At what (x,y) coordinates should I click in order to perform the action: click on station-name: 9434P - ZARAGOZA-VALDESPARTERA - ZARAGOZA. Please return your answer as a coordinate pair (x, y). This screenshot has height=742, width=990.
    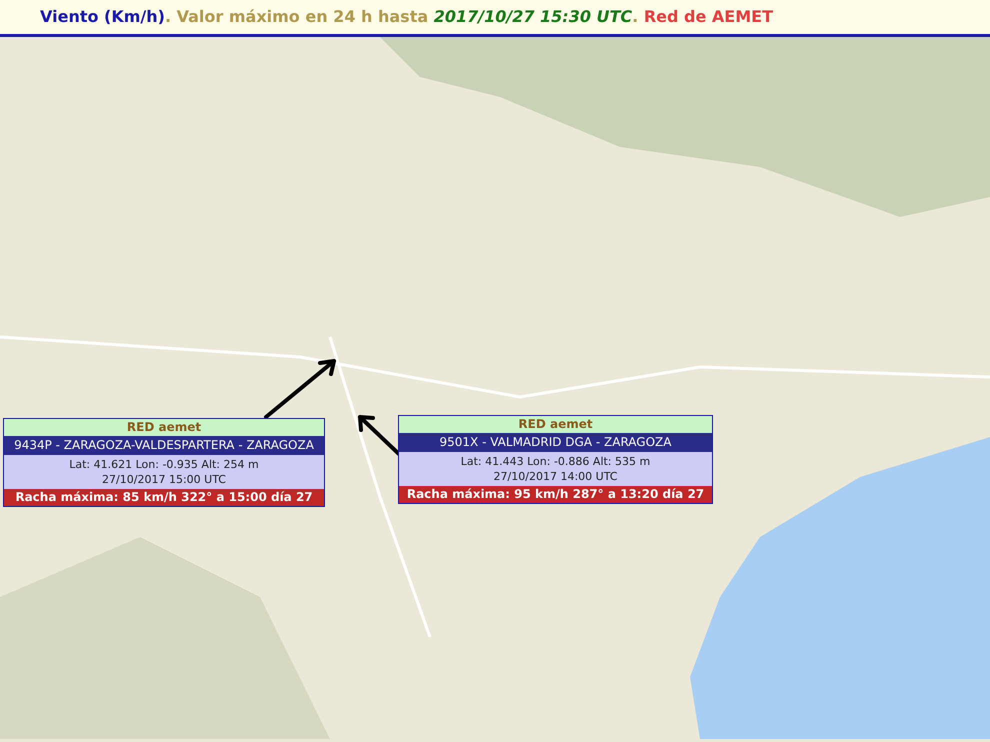
    Looking at the image, I should click on (164, 445).